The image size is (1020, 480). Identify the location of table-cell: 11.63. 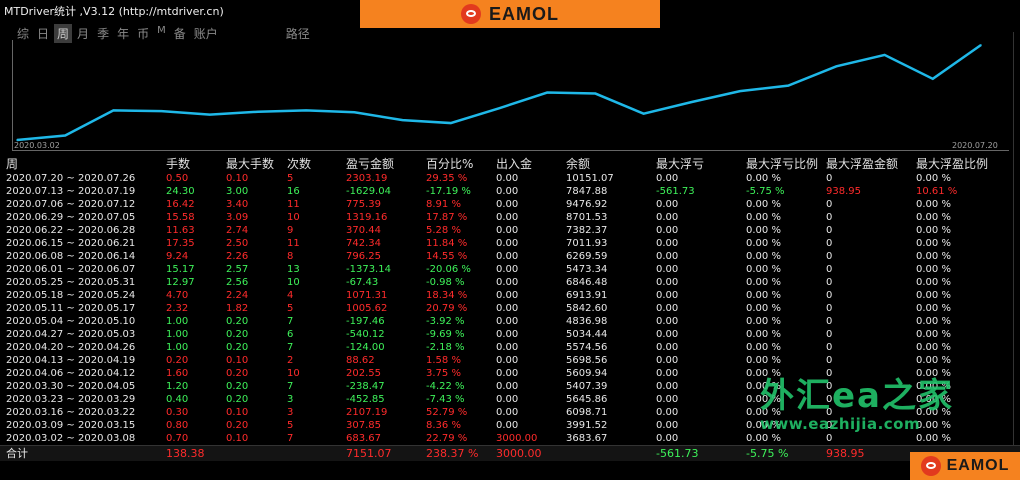
(180, 230).